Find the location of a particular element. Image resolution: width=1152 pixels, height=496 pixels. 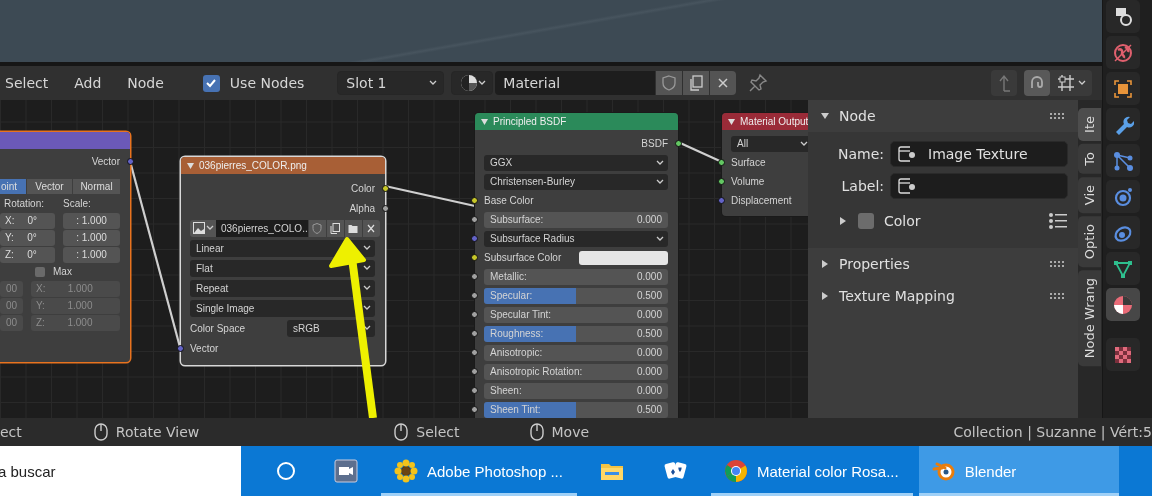

number-field: Y: 0° is located at coordinates (27, 237).